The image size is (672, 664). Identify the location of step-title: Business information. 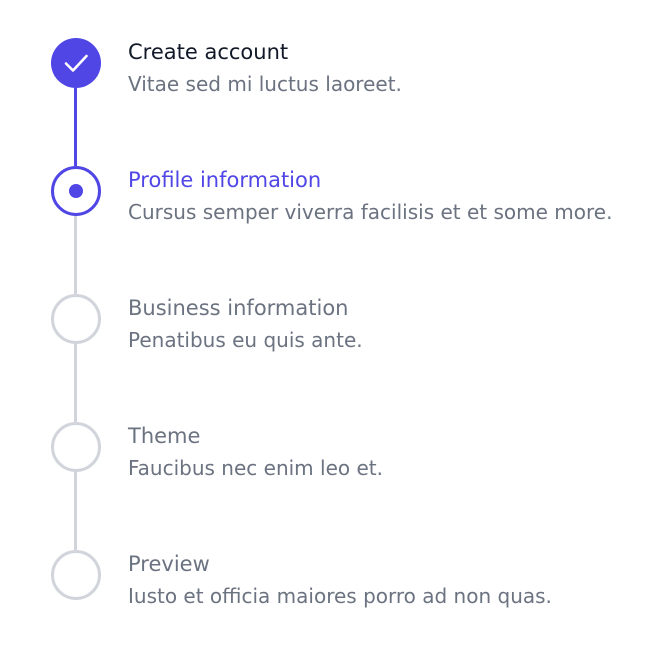
(238, 308).